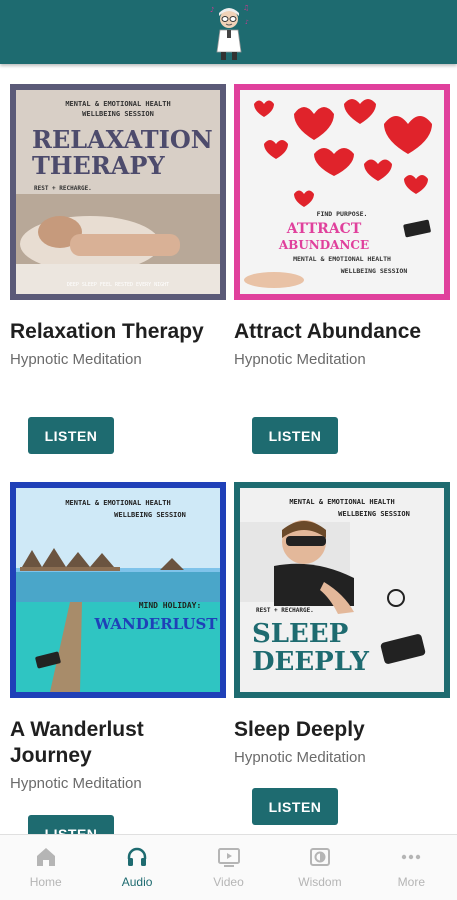 Image resolution: width=457 pixels, height=900 pixels. I want to click on svg-text: ATTRACT, so click(324, 229).